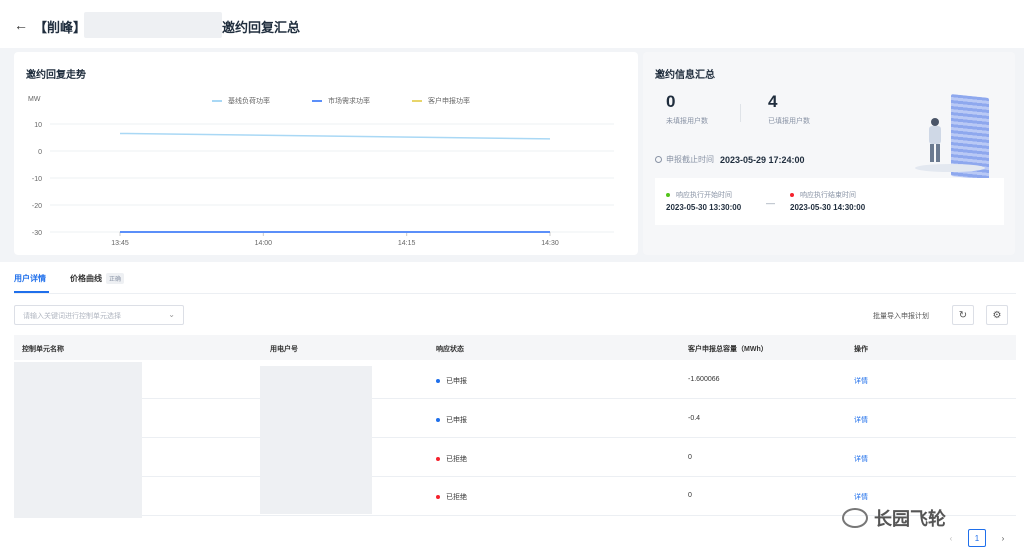  I want to click on tab-user-detail: 用户详情, so click(30, 278).